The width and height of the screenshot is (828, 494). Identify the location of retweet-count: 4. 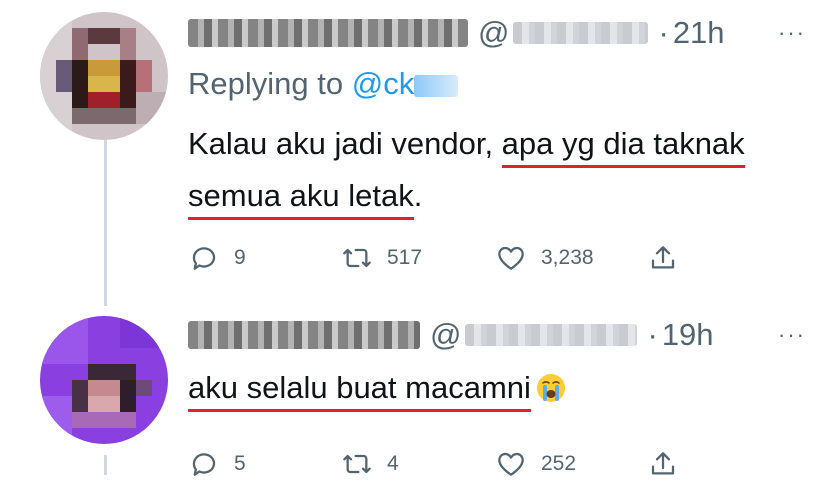
(393, 463).